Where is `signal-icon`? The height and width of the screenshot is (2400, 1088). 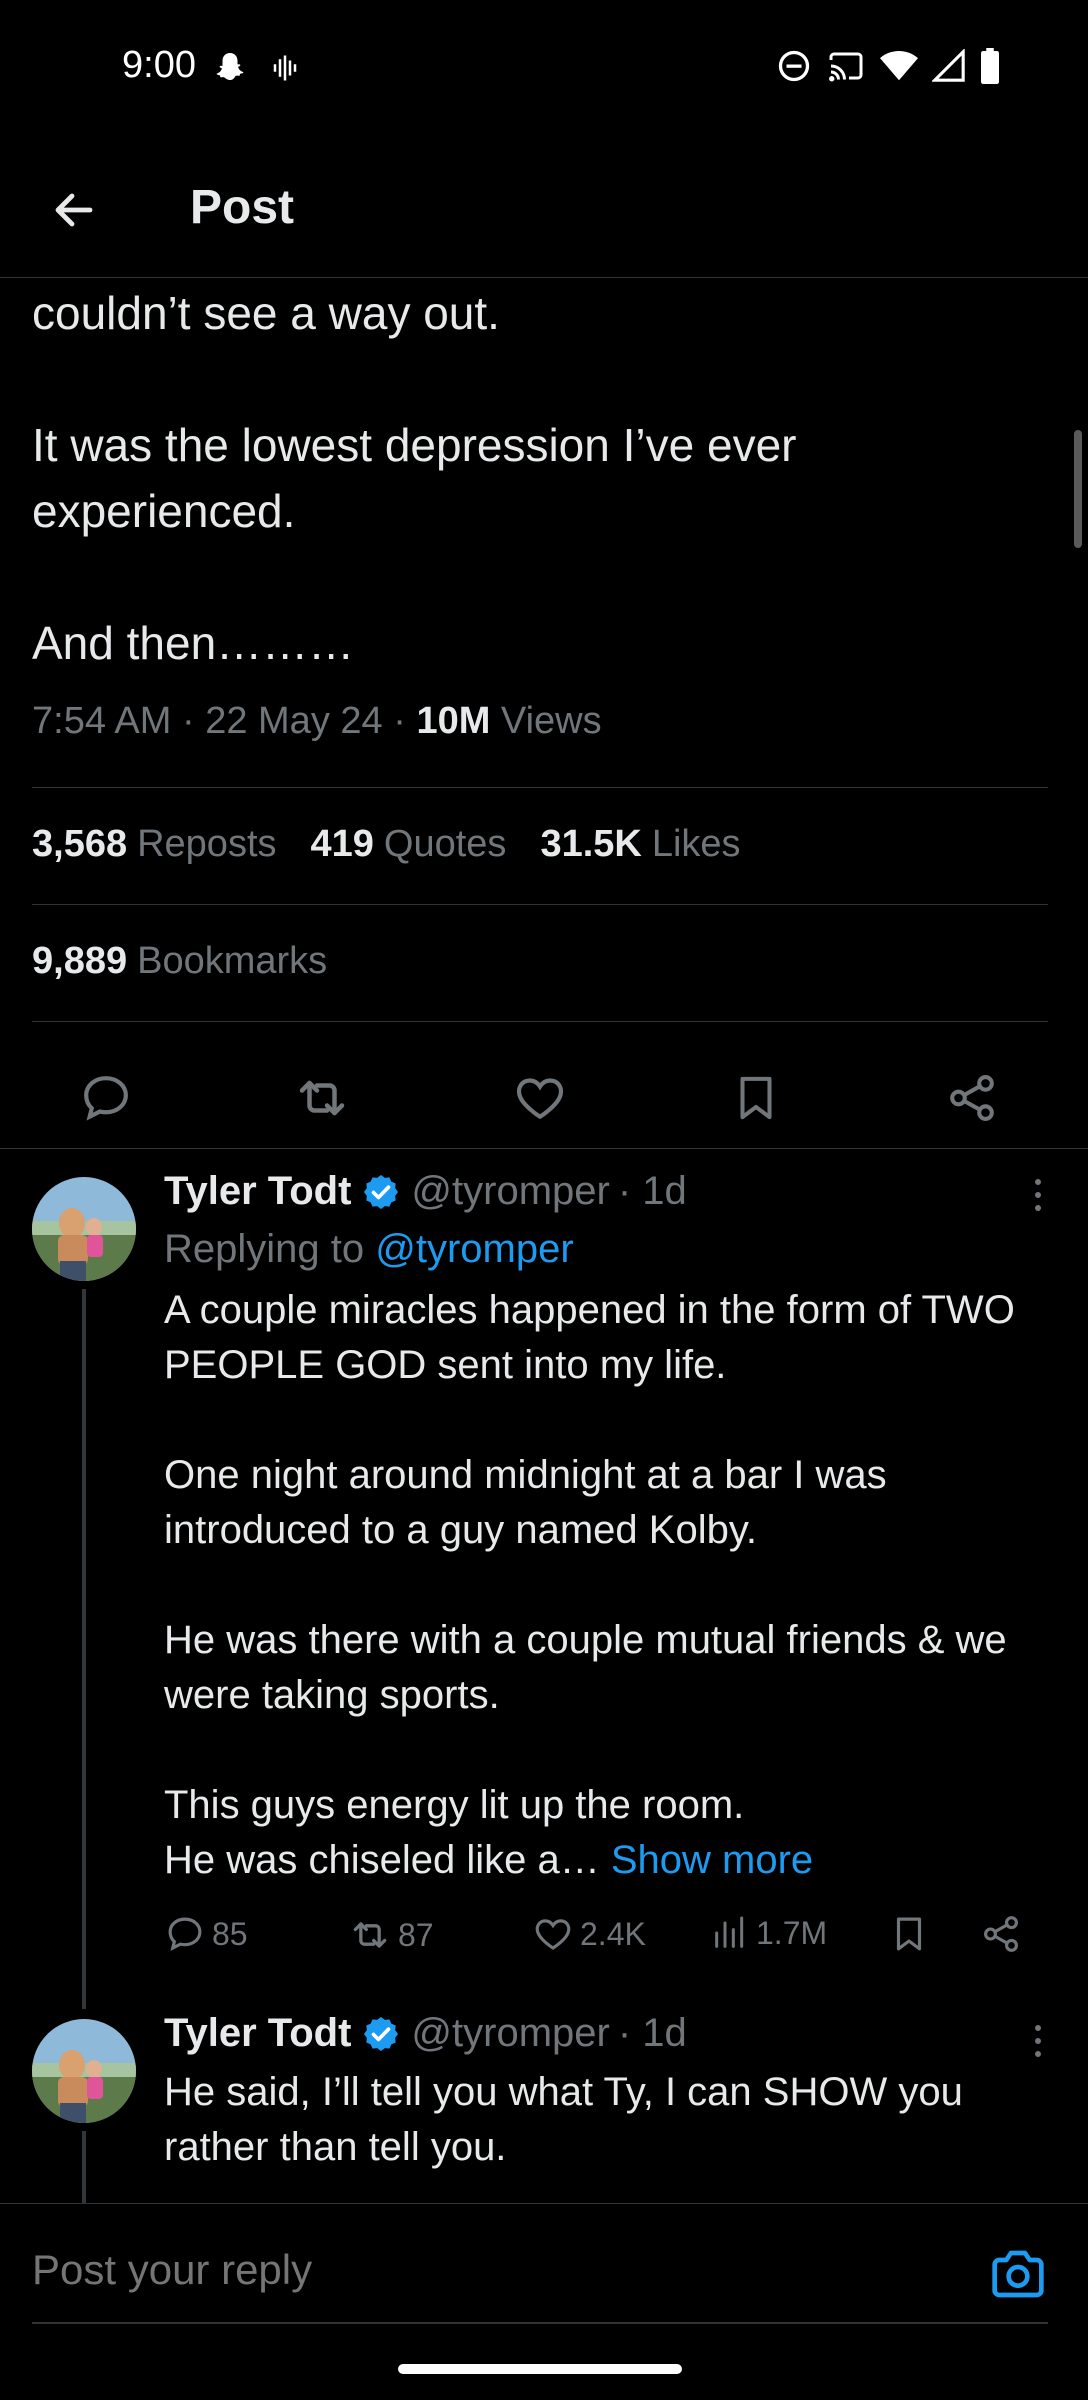 signal-icon is located at coordinates (948, 68).